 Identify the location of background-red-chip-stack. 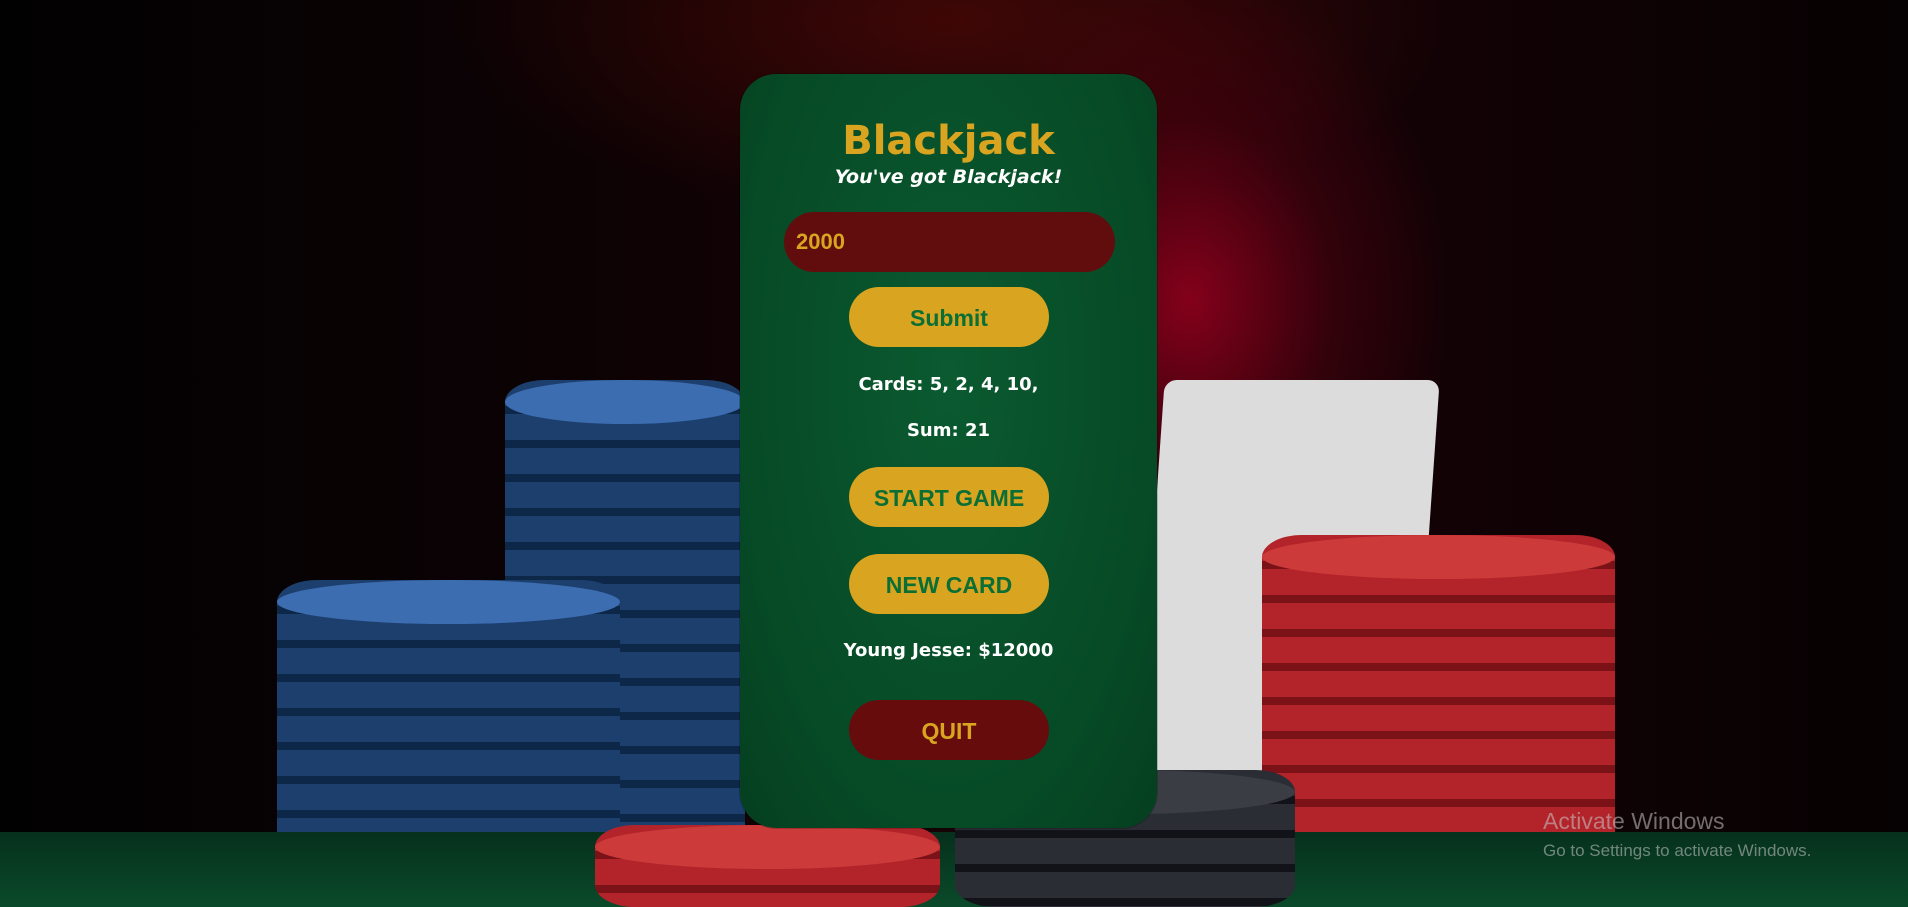
(767, 866).